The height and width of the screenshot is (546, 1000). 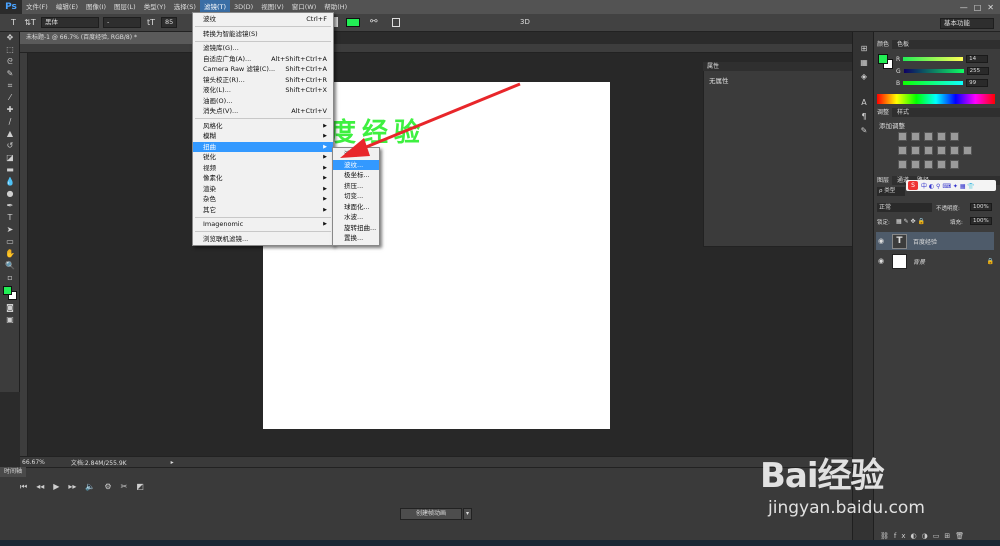 What do you see at coordinates (7, 290) in the screenshot?
I see `foreground-color-swatch` at bounding box center [7, 290].